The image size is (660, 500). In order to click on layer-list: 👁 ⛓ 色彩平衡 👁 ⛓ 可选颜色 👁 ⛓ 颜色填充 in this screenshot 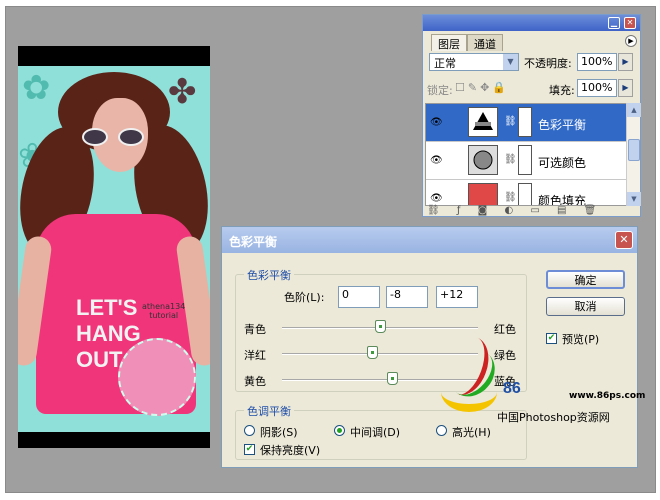, I will do `click(526, 154)`.